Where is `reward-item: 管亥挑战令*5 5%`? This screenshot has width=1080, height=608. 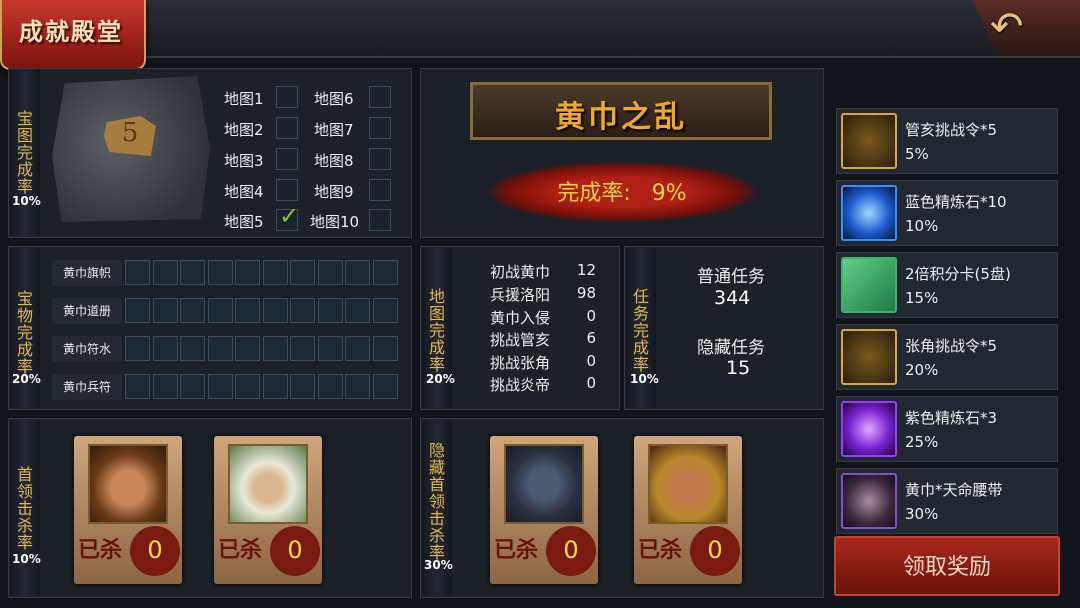
reward-item: 管亥挑战令*5 5% is located at coordinates (947, 141).